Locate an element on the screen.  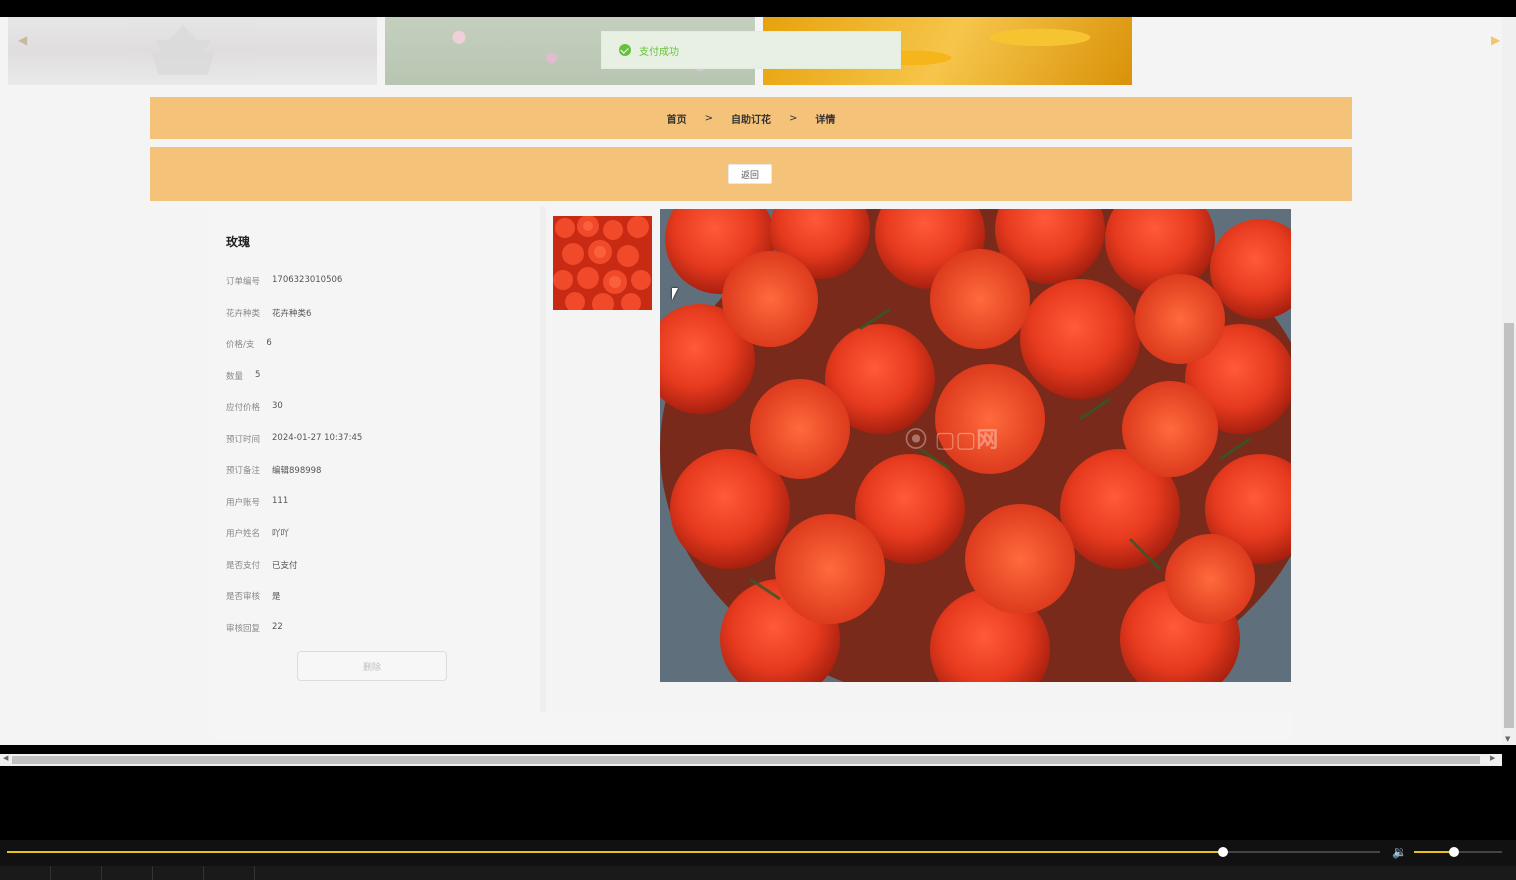
field-label: 是否审核 is located at coordinates (243, 597).